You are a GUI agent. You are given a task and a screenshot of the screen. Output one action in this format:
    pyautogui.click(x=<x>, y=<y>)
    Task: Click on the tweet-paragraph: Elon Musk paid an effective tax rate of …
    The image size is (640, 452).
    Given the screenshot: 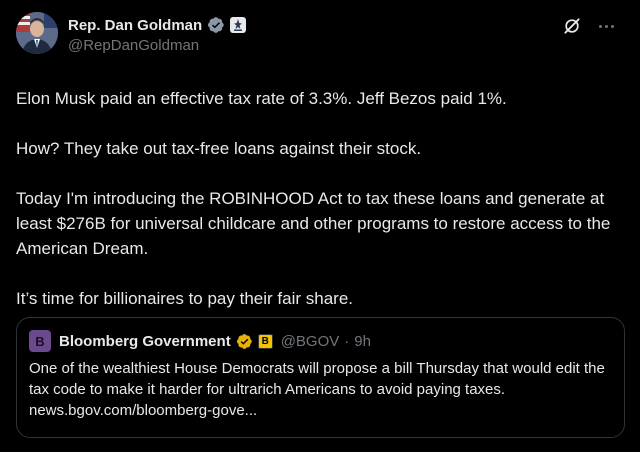 What is the action you would take?
    pyautogui.click(x=261, y=98)
    